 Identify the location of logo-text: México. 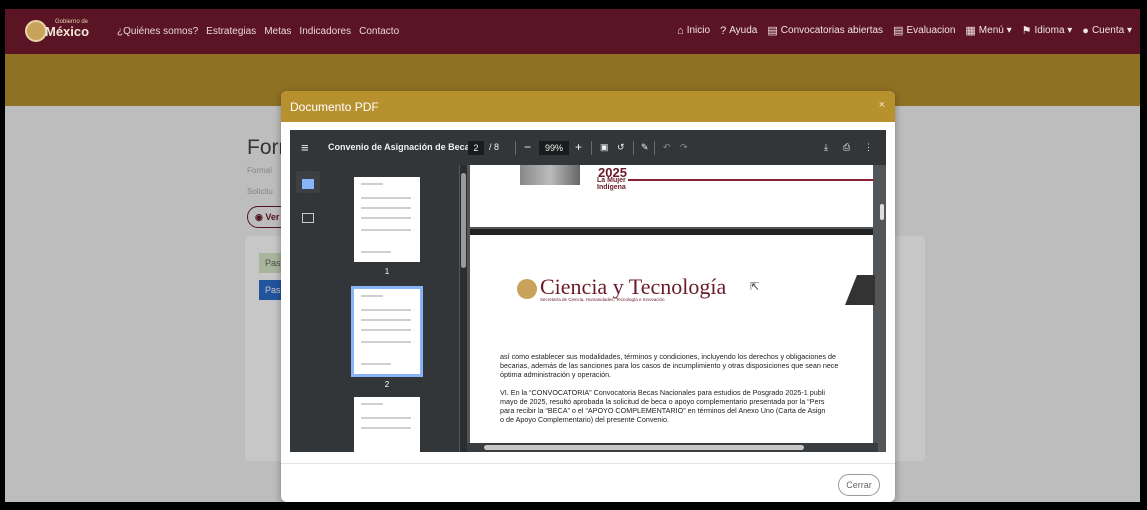
(67, 31).